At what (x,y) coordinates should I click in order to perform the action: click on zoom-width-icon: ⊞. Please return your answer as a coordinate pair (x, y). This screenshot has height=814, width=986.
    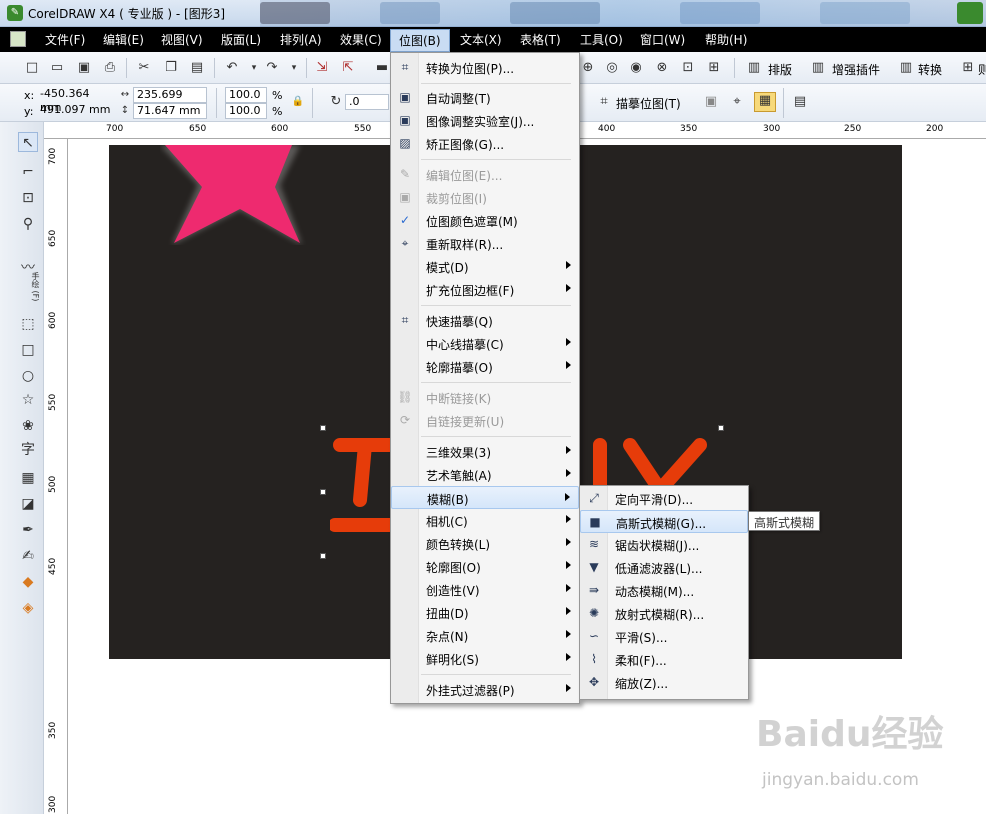
    Looking at the image, I should click on (714, 68).